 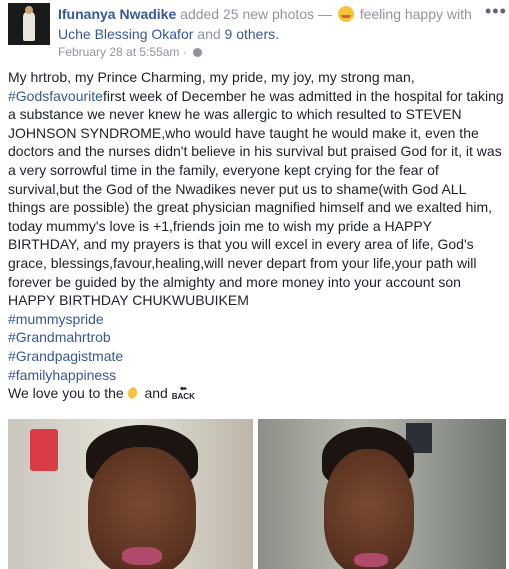 What do you see at coordinates (44, 450) in the screenshot?
I see `wall-outlet-decor` at bounding box center [44, 450].